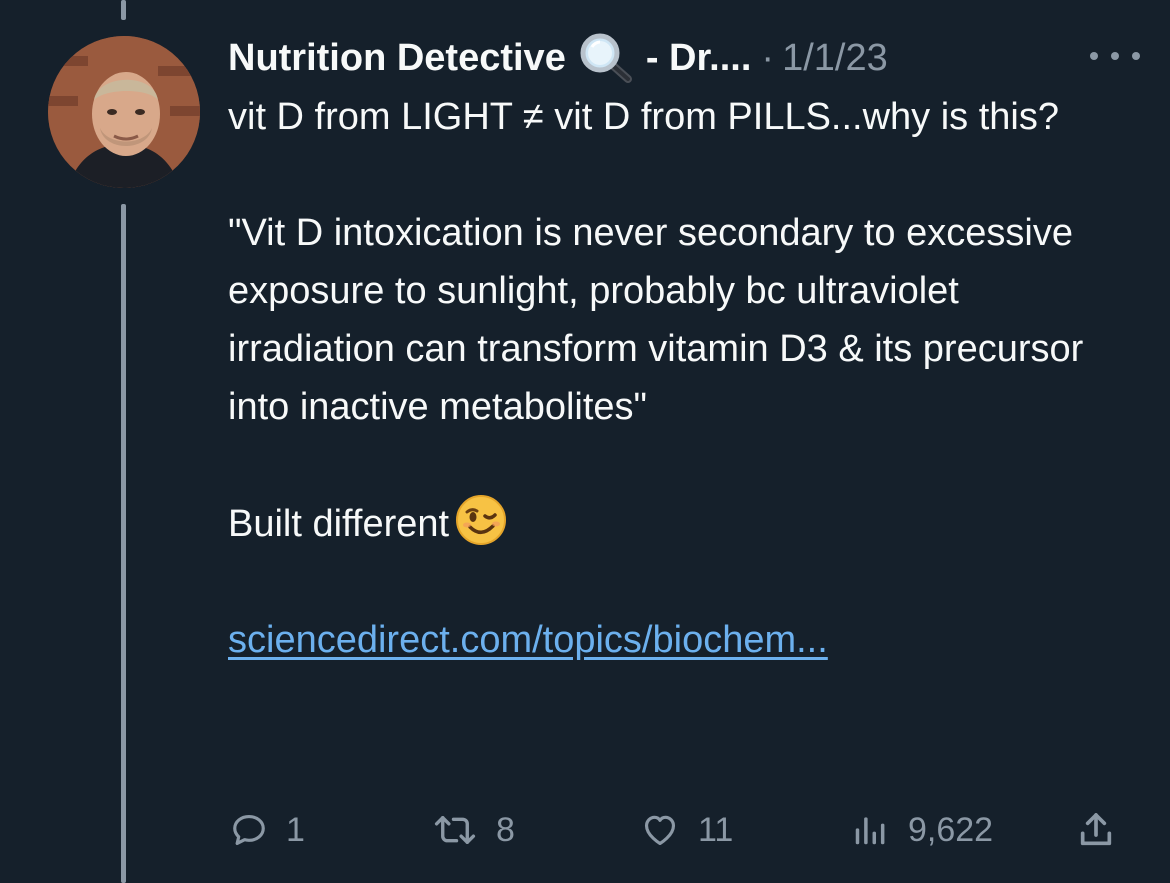  I want to click on reply-icon, so click(249, 830).